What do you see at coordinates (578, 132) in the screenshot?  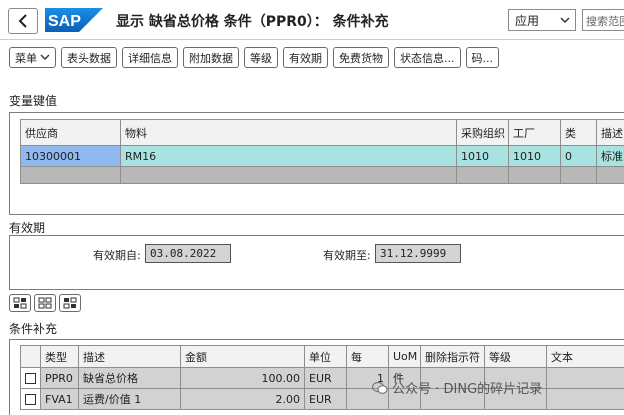 I see `column-header-category: 类` at bounding box center [578, 132].